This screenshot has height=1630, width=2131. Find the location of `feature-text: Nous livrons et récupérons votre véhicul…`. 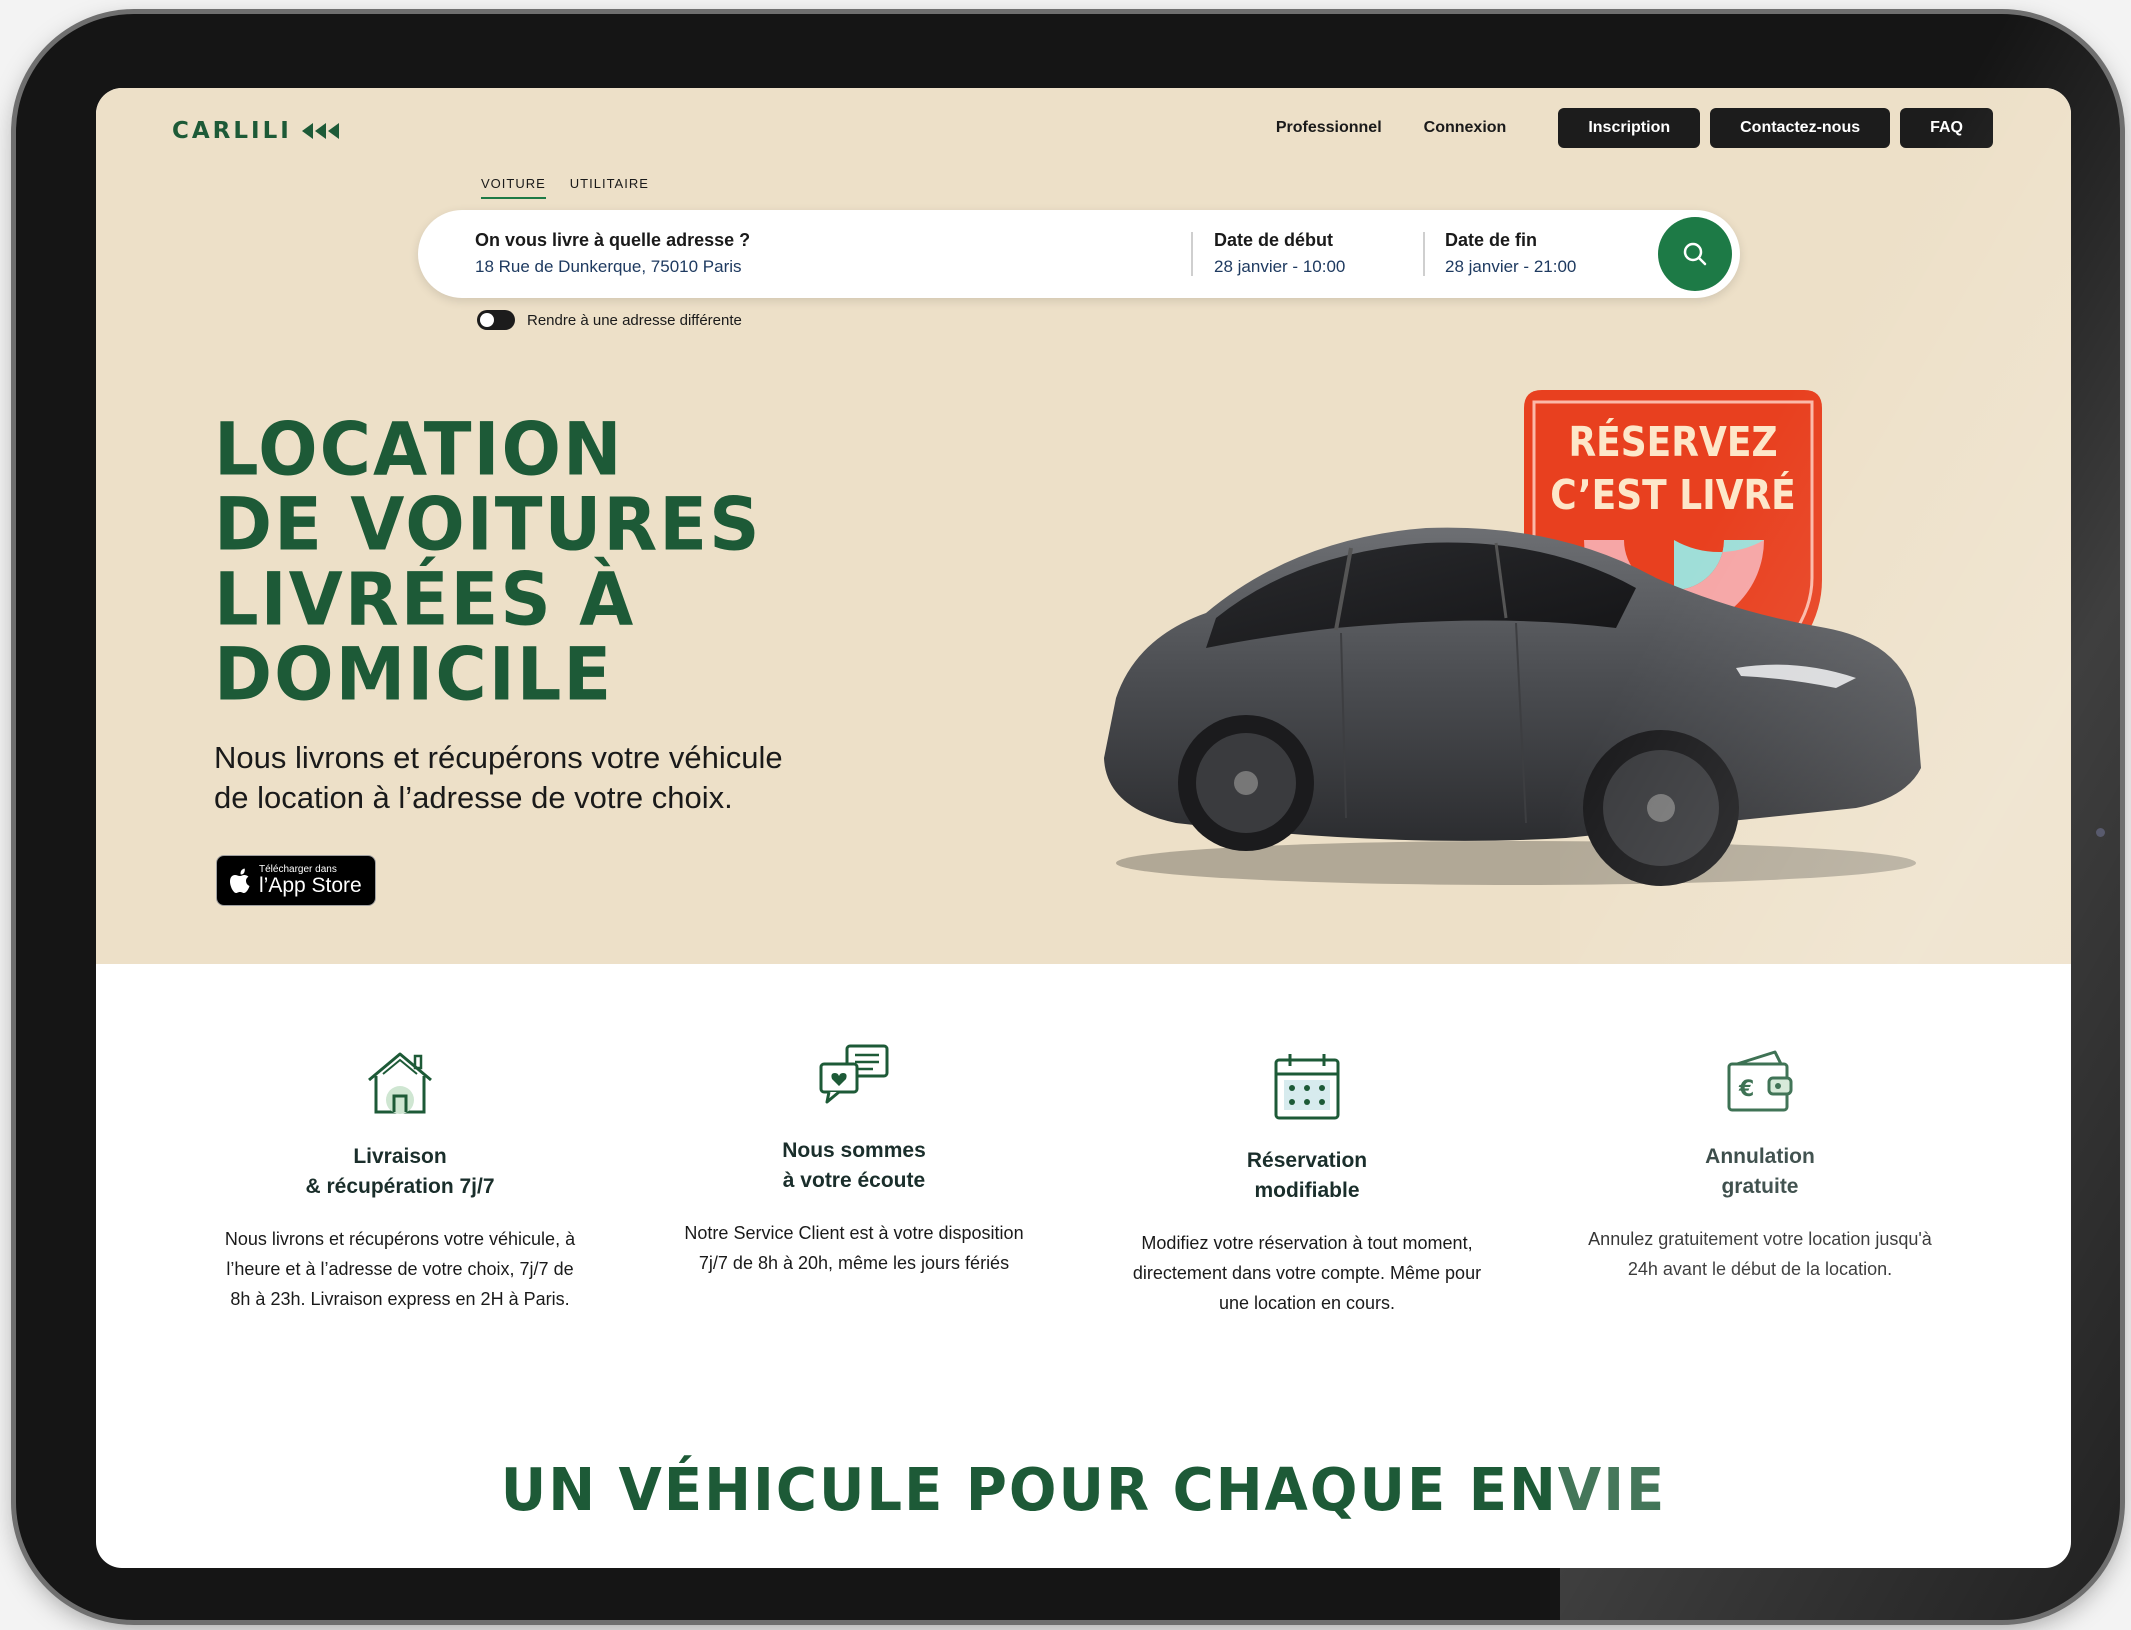

feature-text: Nous livrons et récupérons votre véhicul… is located at coordinates (400, 1269).